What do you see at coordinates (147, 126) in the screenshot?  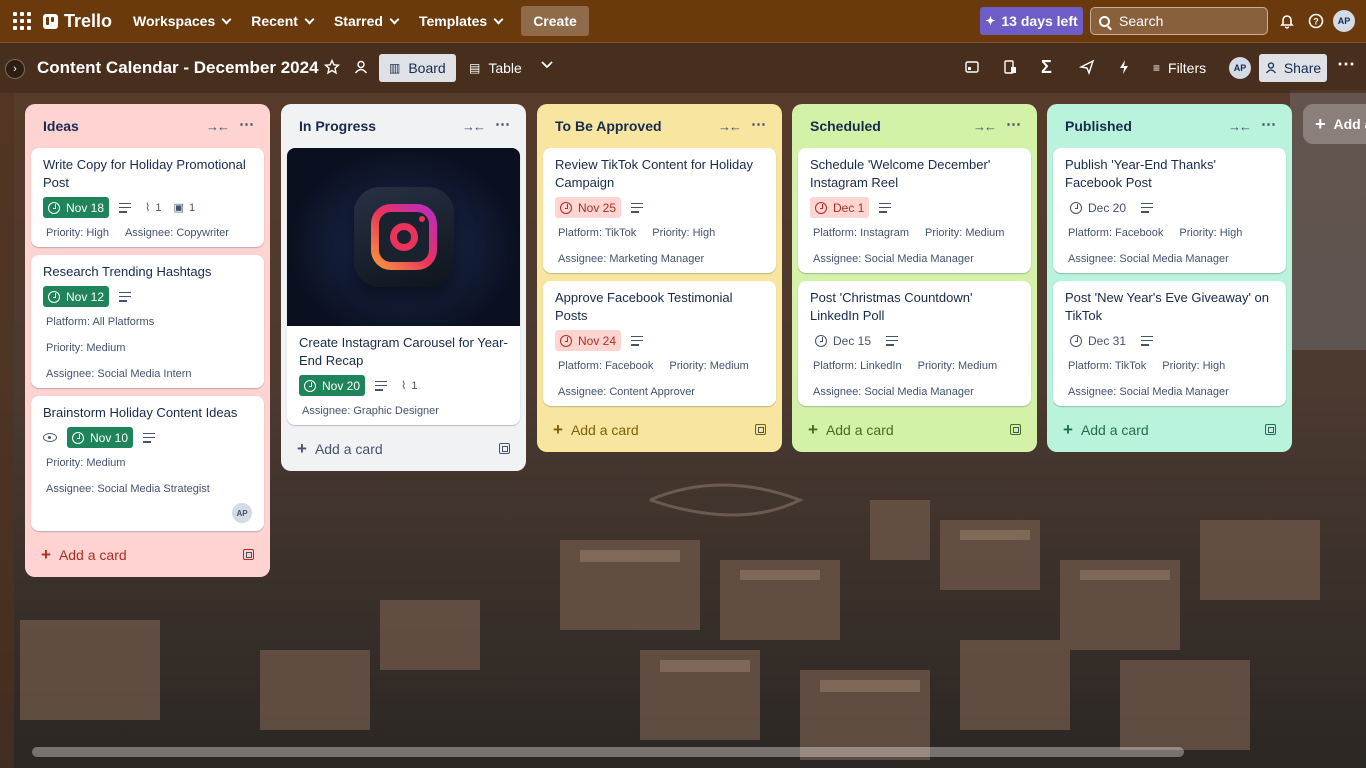 I see `list-header: Ideas →← ⋯` at bounding box center [147, 126].